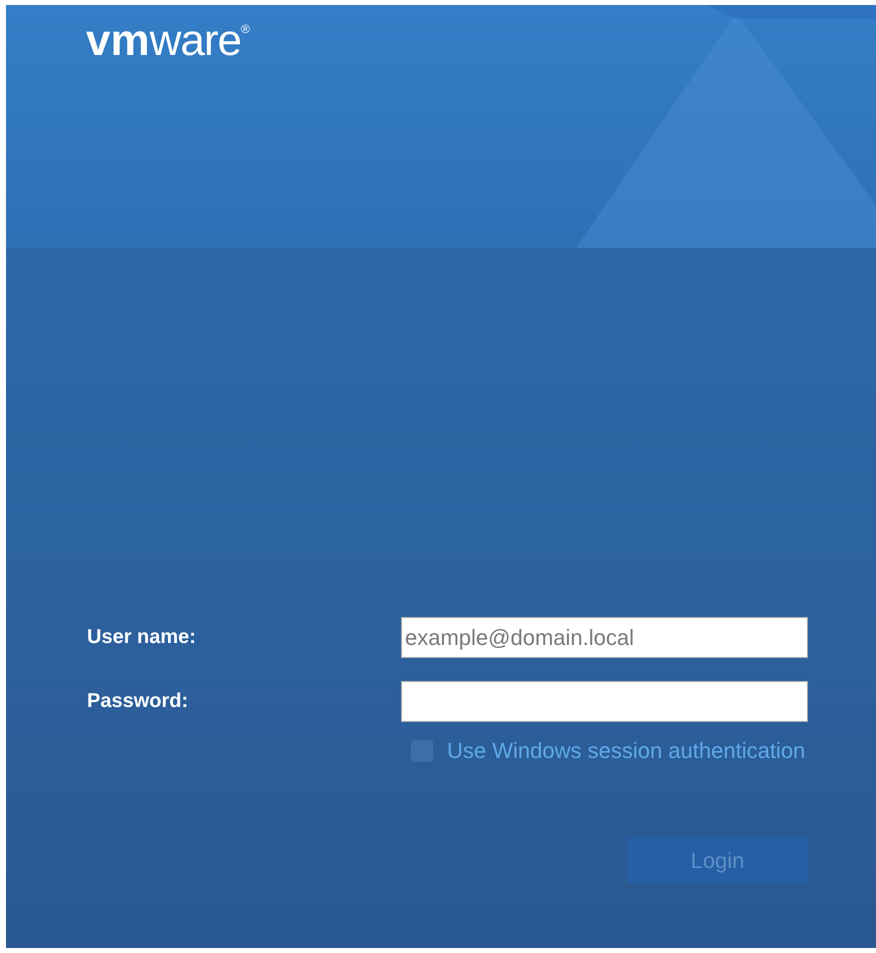  Describe the element at coordinates (167, 39) in the screenshot. I see `logo: vmware$^{®}$` at that location.